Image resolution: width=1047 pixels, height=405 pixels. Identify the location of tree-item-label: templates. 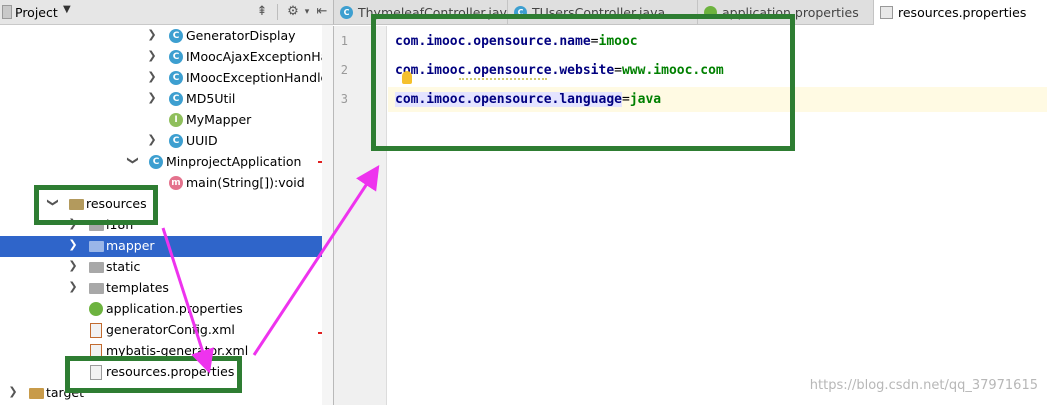
(137, 287).